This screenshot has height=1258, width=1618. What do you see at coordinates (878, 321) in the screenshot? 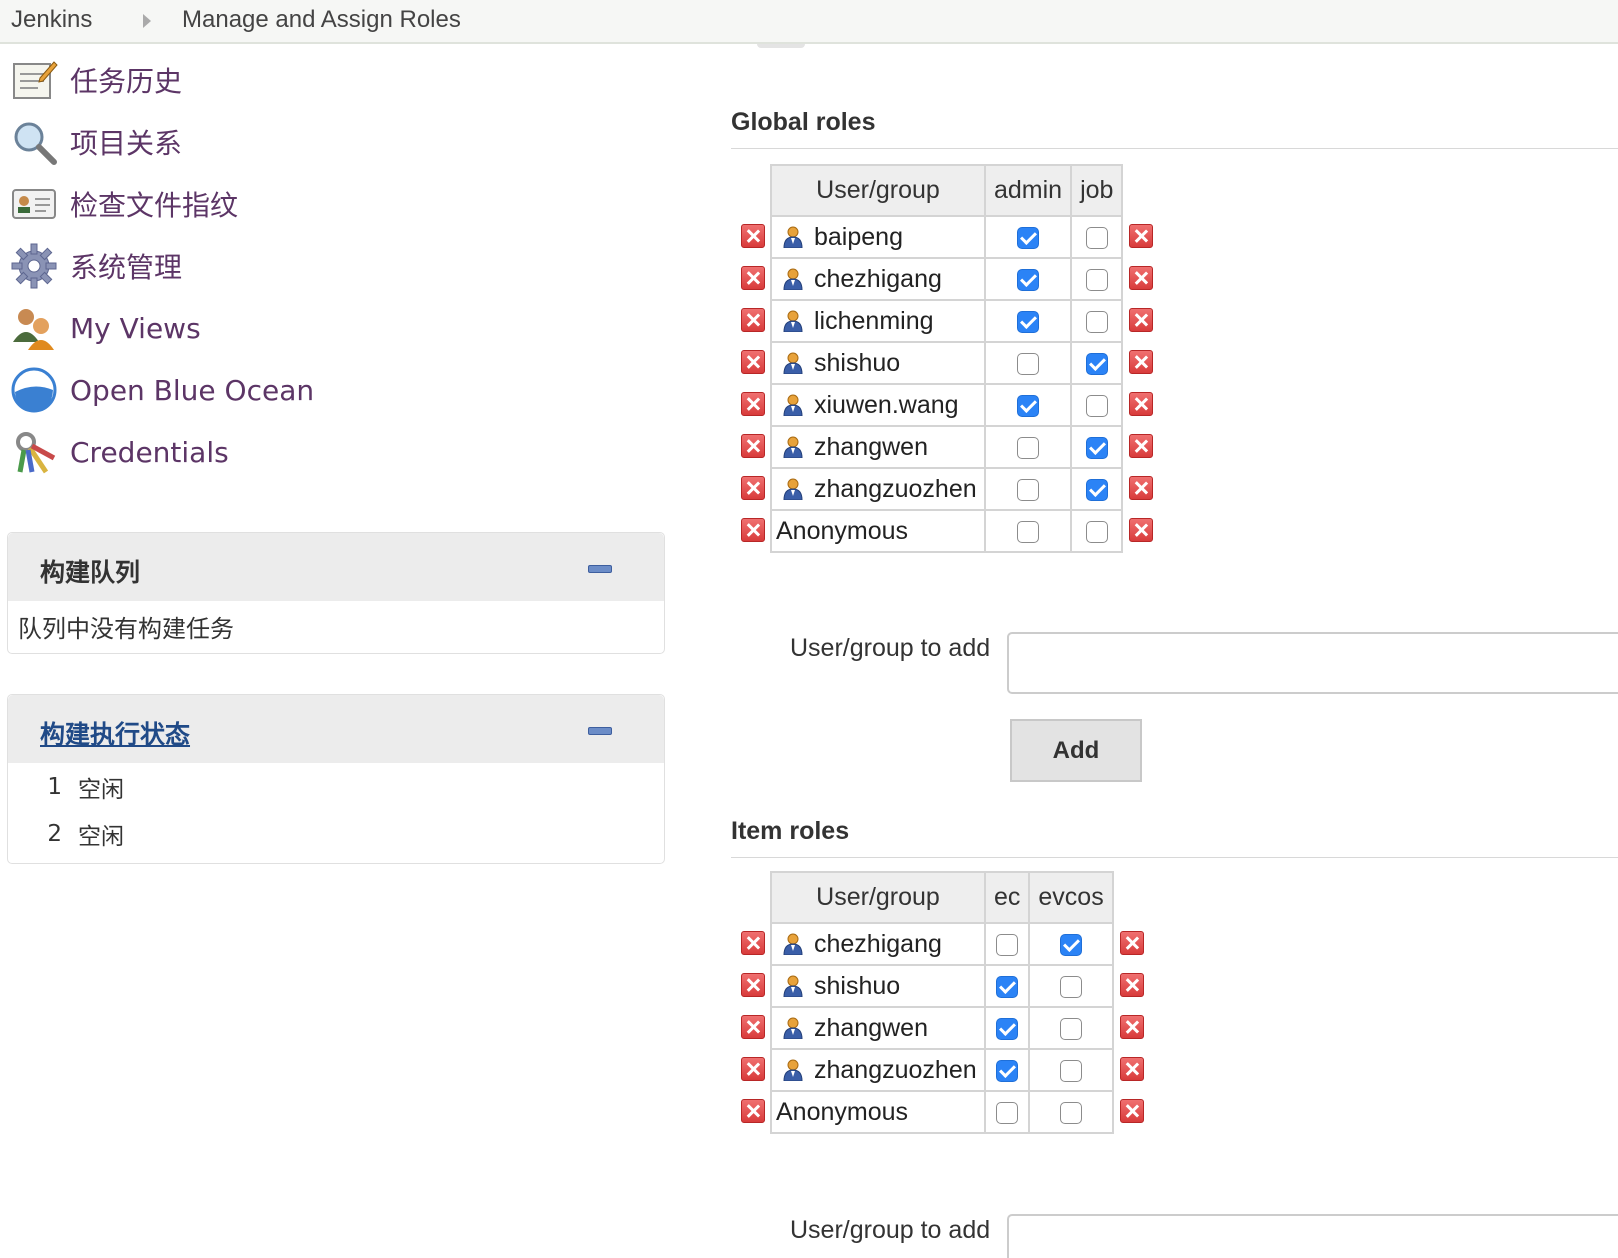
I see `user-group-cell: lichenming` at bounding box center [878, 321].